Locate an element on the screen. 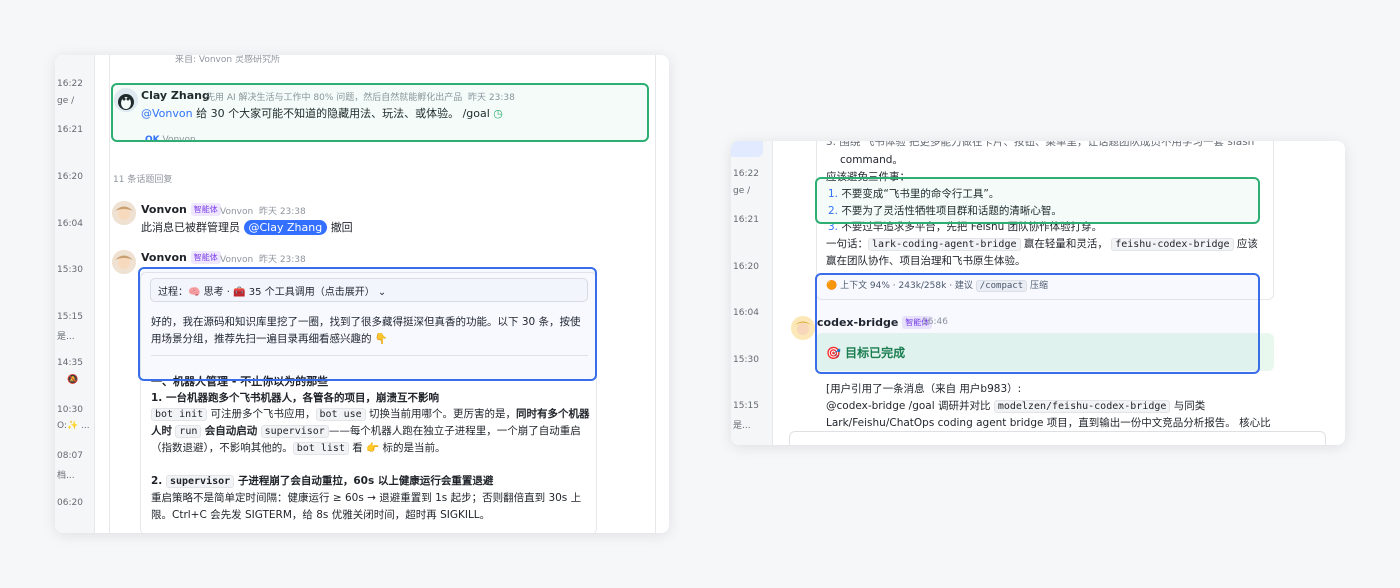  inline-code: bot list is located at coordinates (320, 448).